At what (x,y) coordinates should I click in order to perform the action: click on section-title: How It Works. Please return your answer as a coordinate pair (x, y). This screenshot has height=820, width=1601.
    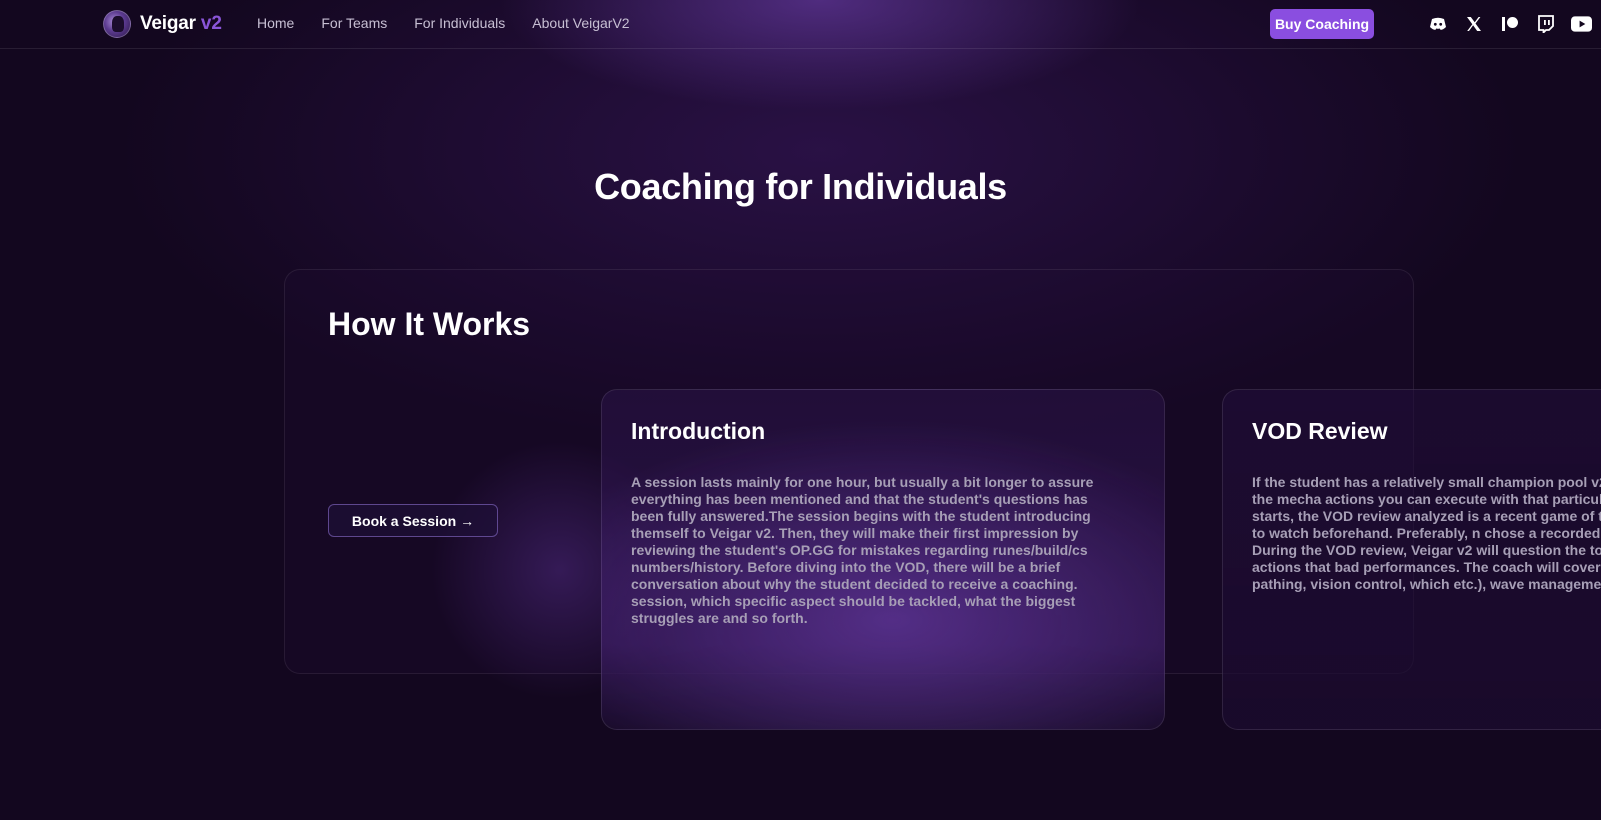
    Looking at the image, I should click on (429, 324).